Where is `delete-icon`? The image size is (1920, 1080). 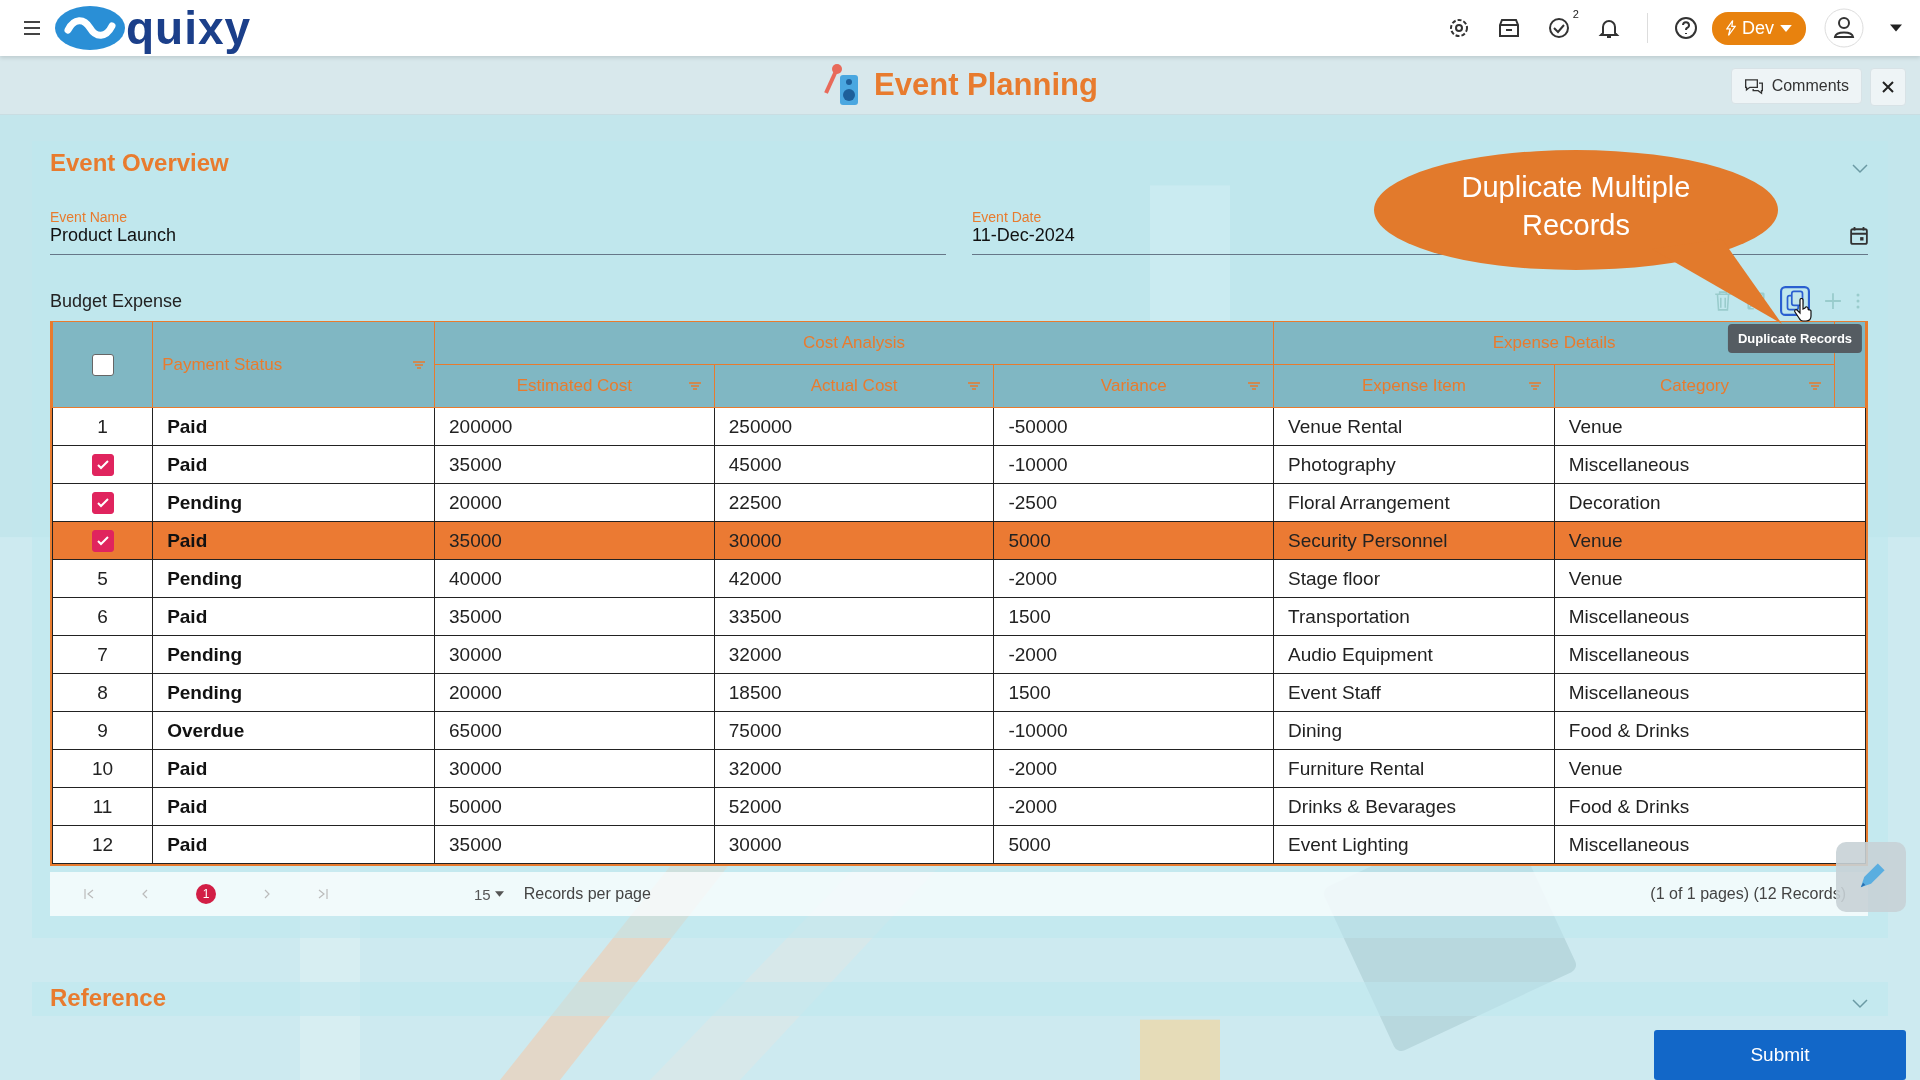
delete-icon is located at coordinates (1723, 301).